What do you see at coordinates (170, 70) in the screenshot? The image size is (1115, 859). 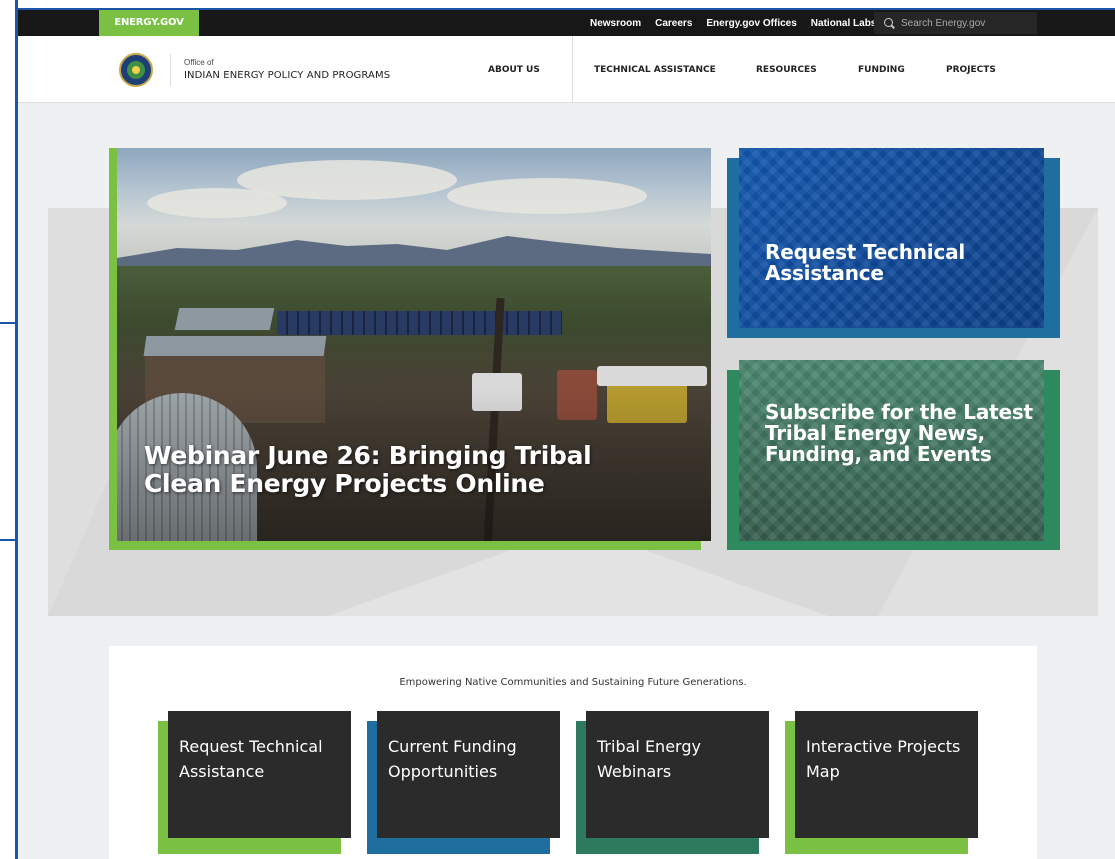 I see `logo-divider` at bounding box center [170, 70].